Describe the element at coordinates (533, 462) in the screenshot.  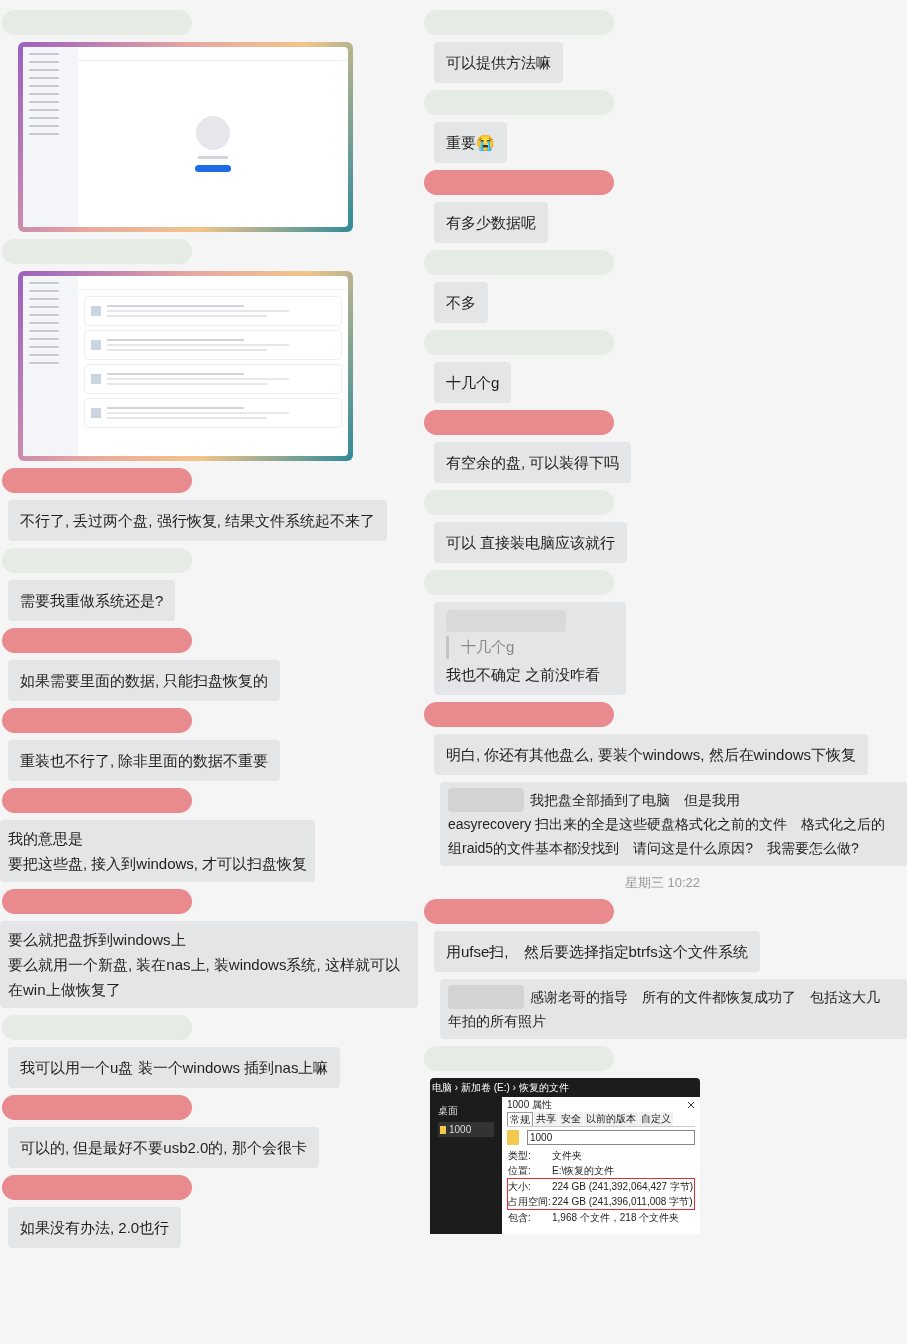
I see `message-bubble: 有空余的盘, 可以装得下吗` at that location.